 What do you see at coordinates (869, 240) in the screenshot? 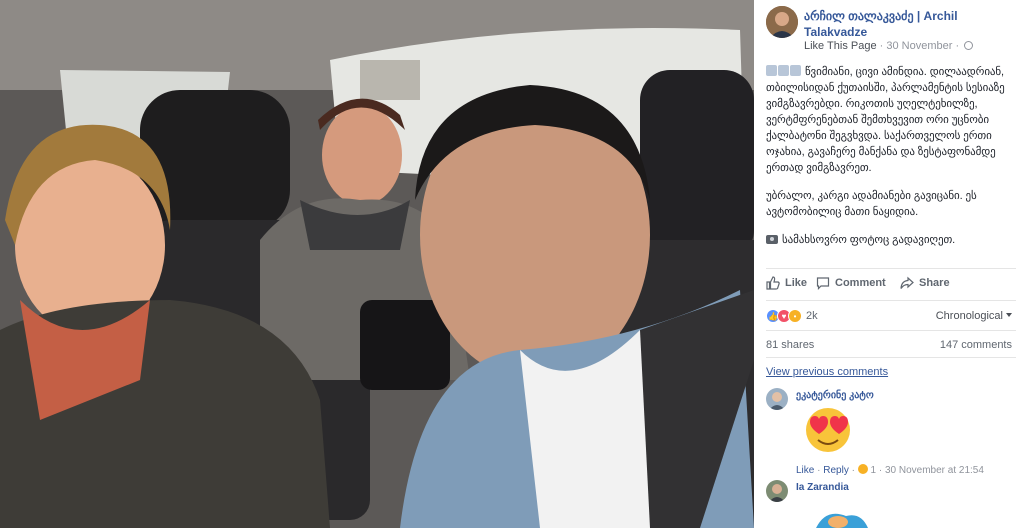
I see `paragraph-3-text: სამახსოვრო ფოტოც გადავიღეთ.` at bounding box center [869, 240].